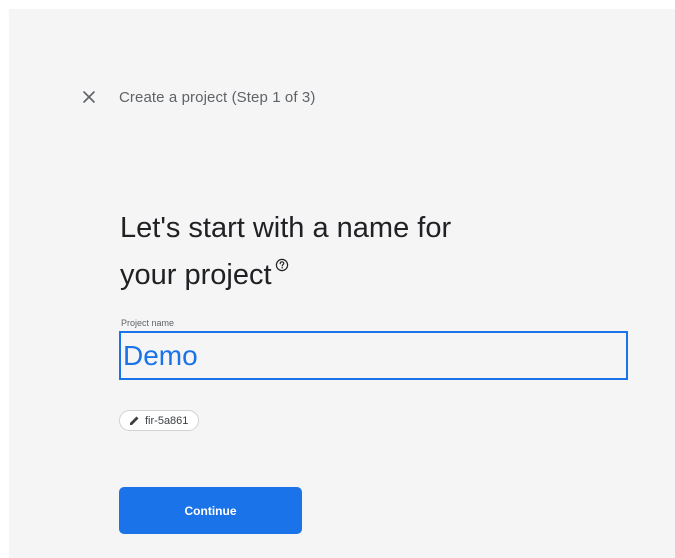 The height and width of the screenshot is (558, 675). I want to click on help-button, so click(282, 265).